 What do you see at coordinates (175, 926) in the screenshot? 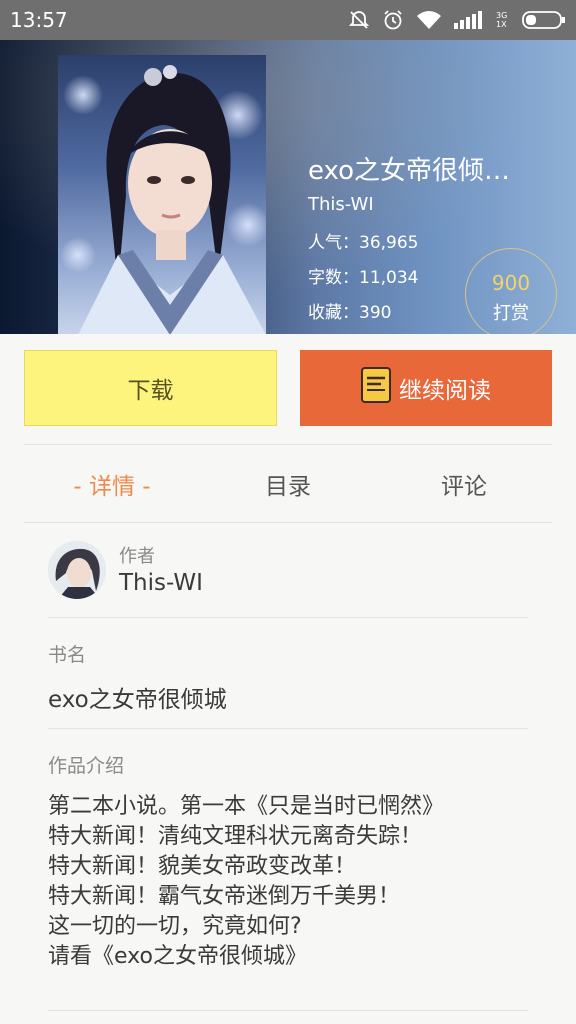
I see `intro-line: 这一切的一切，究竟如何?` at bounding box center [175, 926].